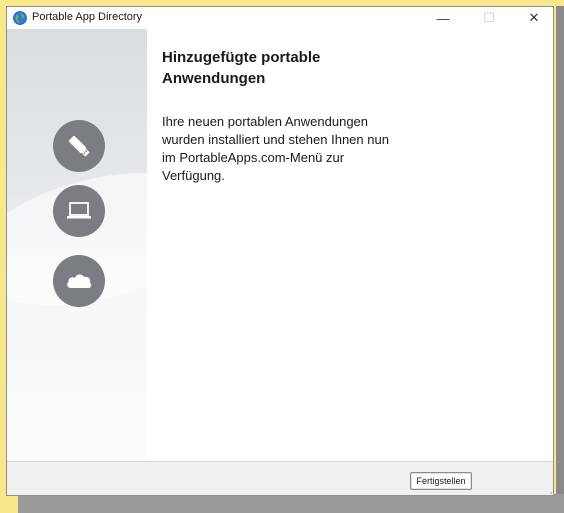  Describe the element at coordinates (280, 18) in the screenshot. I see `title-bar: Portable App Directory — ☐ ✕` at that location.